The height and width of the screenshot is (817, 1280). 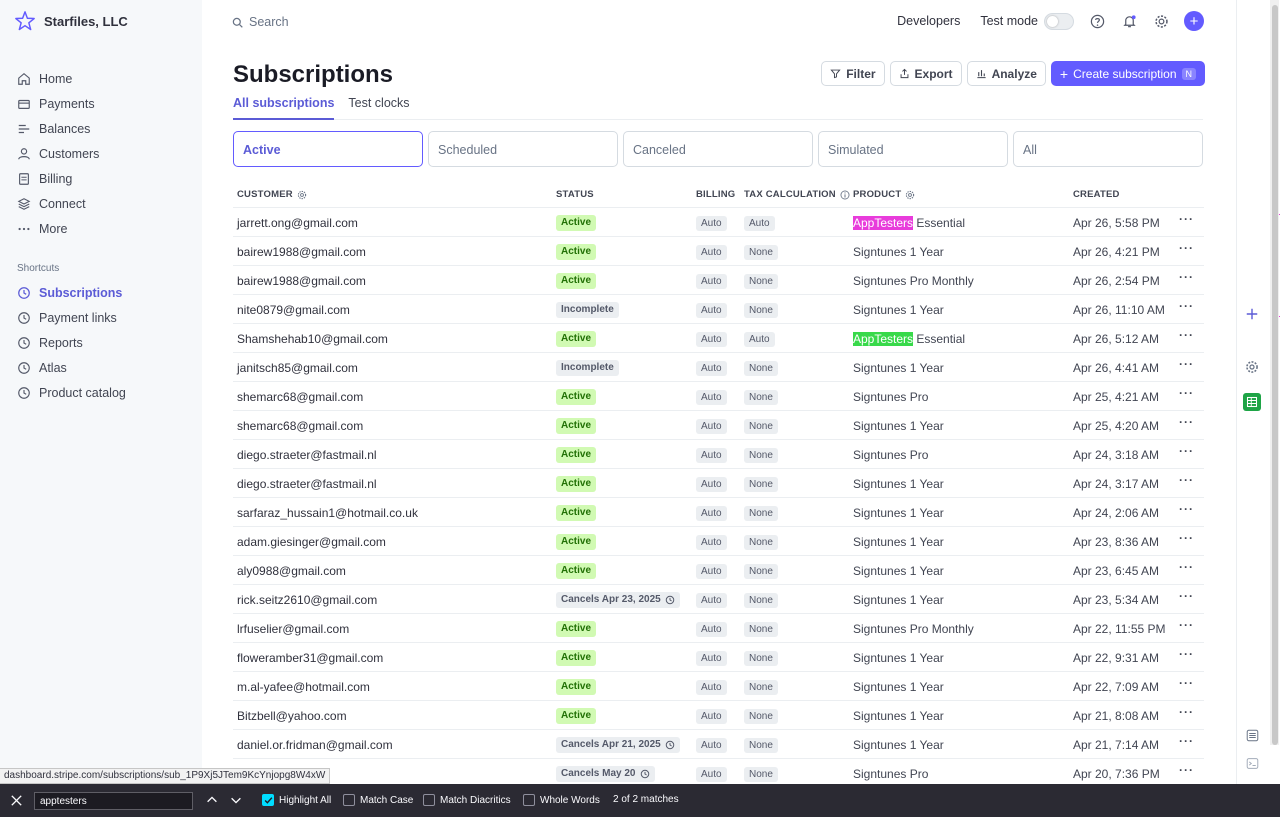 What do you see at coordinates (1108, 149) in the screenshot?
I see `filter-all: All` at bounding box center [1108, 149].